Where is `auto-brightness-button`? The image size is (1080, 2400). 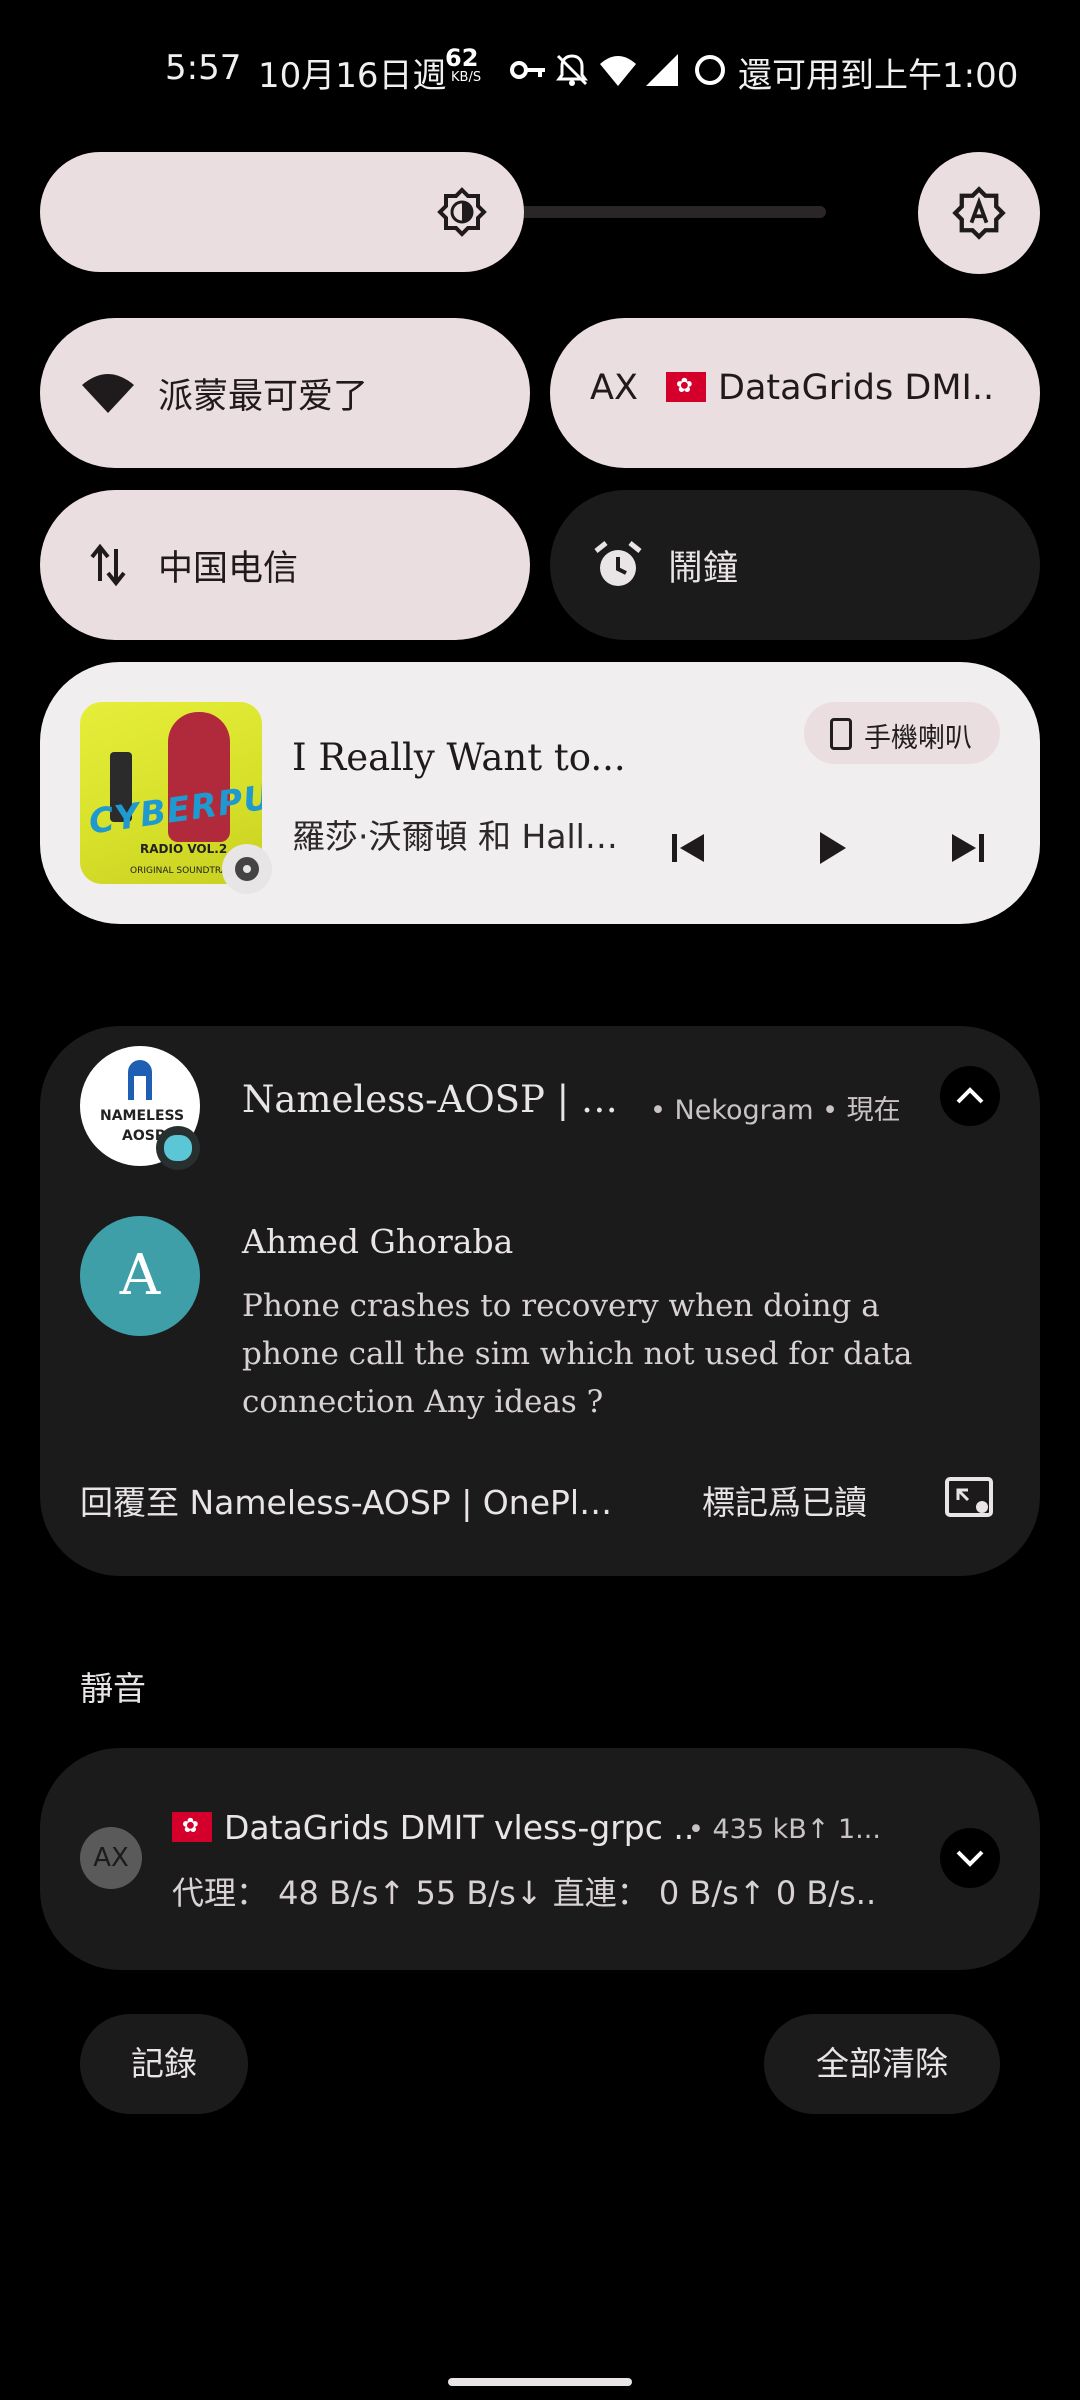 auto-brightness-button is located at coordinates (979, 213).